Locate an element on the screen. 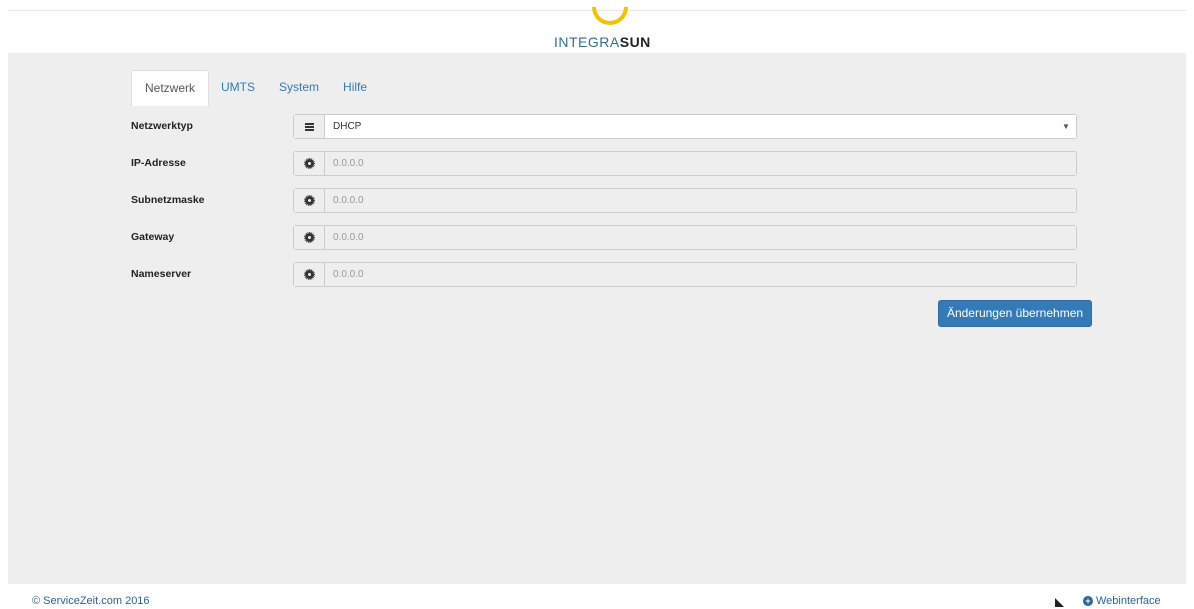 Image resolution: width=1194 pixels, height=609 pixels. ip-address-field: 0.0.0.0 is located at coordinates (685, 163).